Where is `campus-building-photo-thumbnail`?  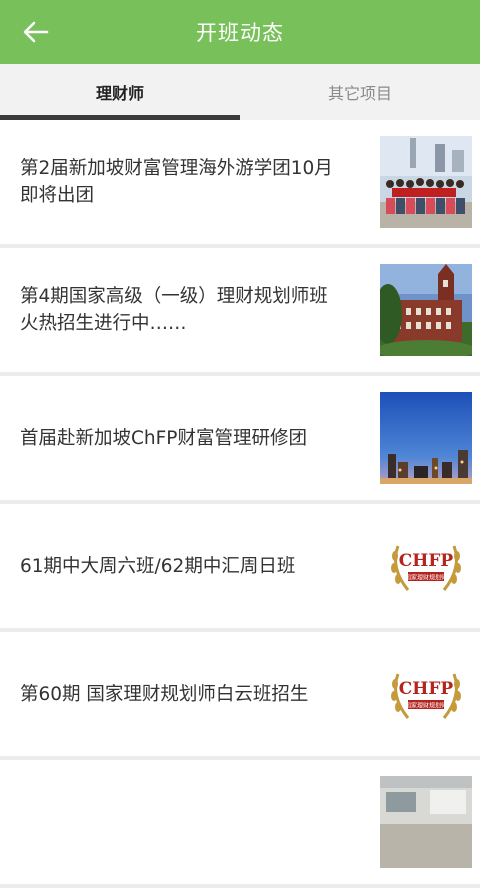
campus-building-photo-thumbnail is located at coordinates (426, 310).